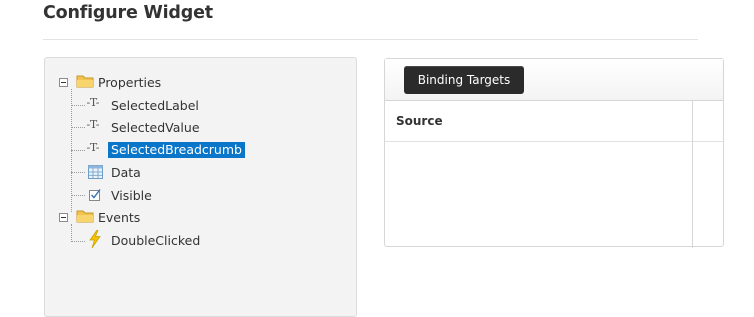  I want to click on tree-node-label: SelectedBreadcrumb, so click(176, 150).